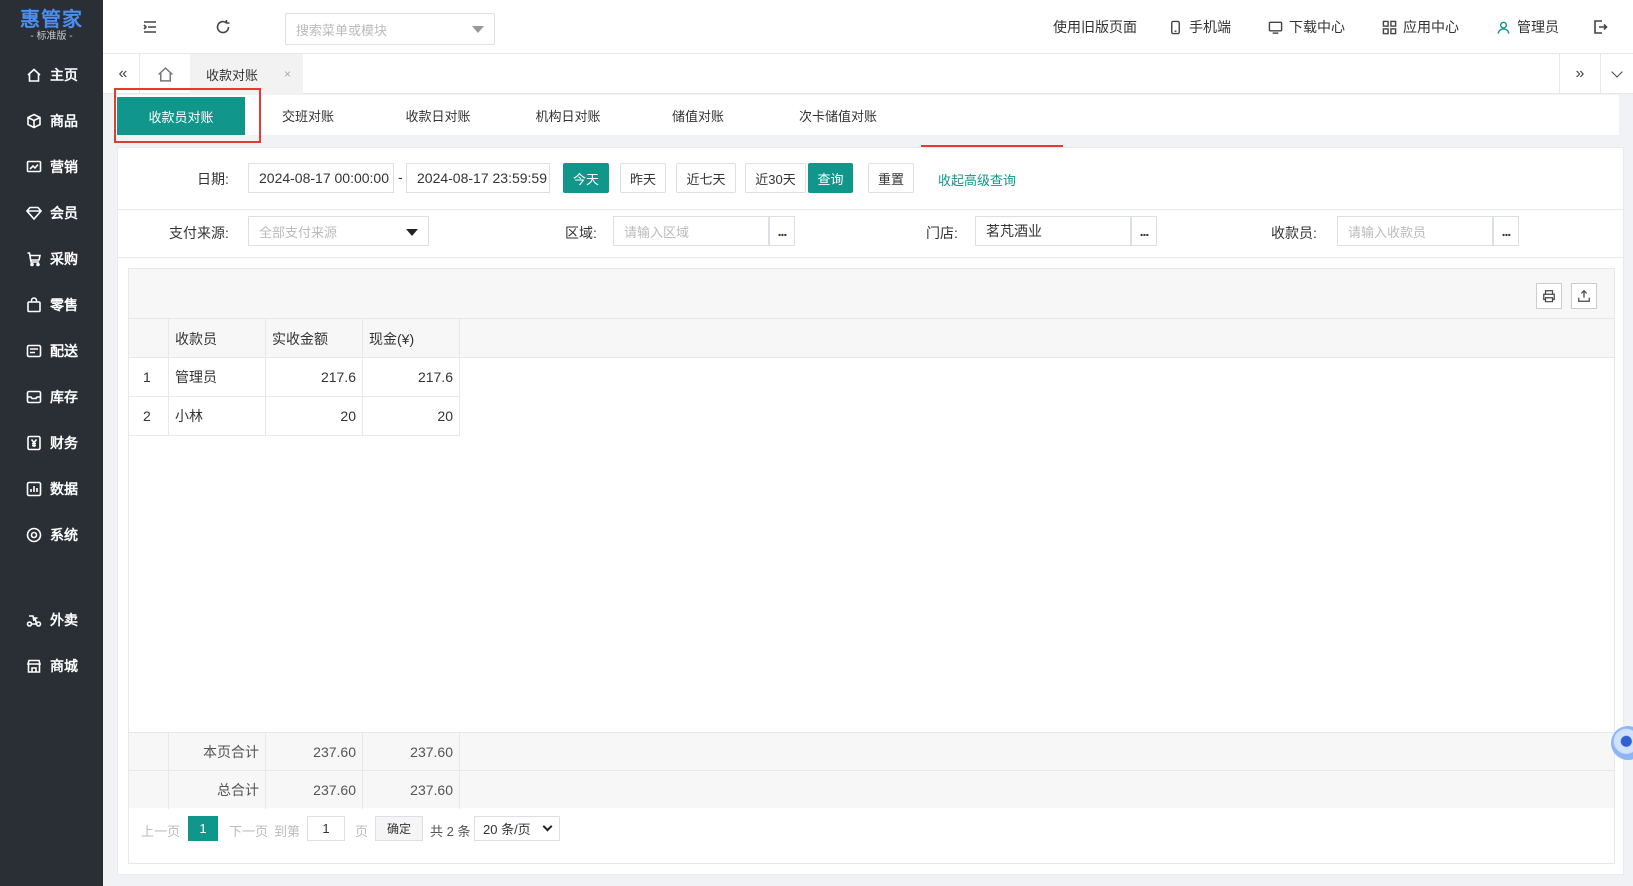  What do you see at coordinates (321, 178) in the screenshot?
I see `date-start-input: 2024-08-17 00:00:00` at bounding box center [321, 178].